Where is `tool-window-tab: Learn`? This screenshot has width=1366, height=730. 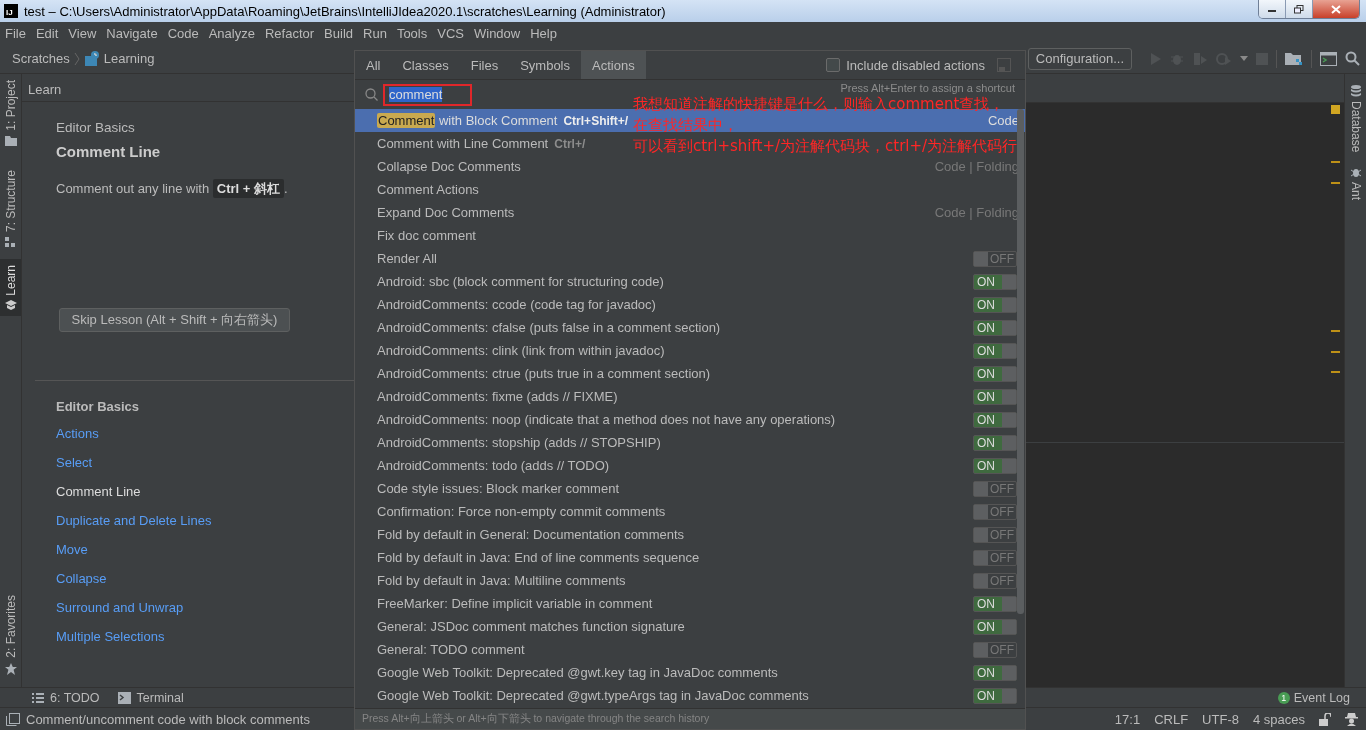
tool-window-tab: Learn is located at coordinates (10, 287).